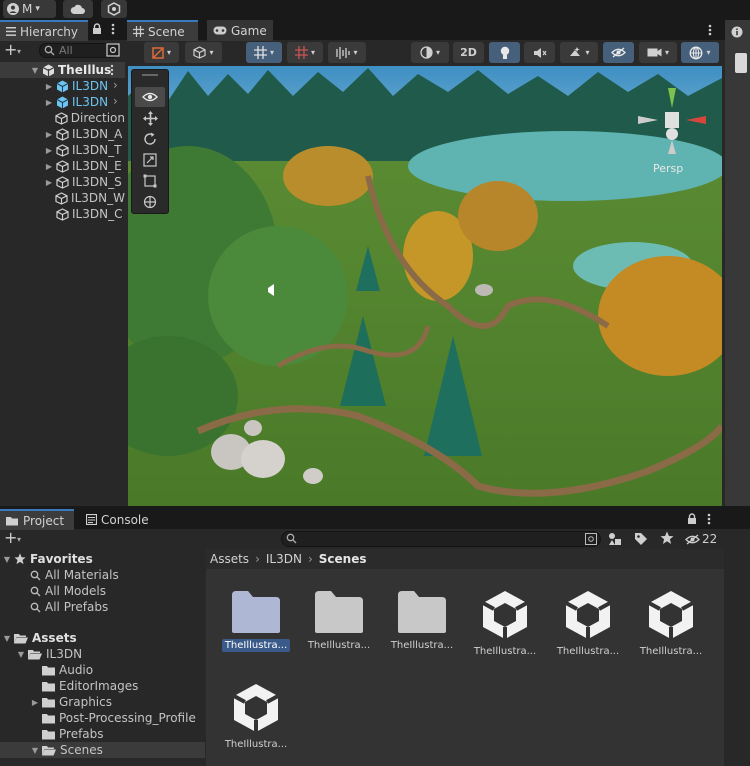 The width and height of the screenshot is (750, 766). Describe the element at coordinates (150, 181) in the screenshot. I see `rect-tool-button` at that location.